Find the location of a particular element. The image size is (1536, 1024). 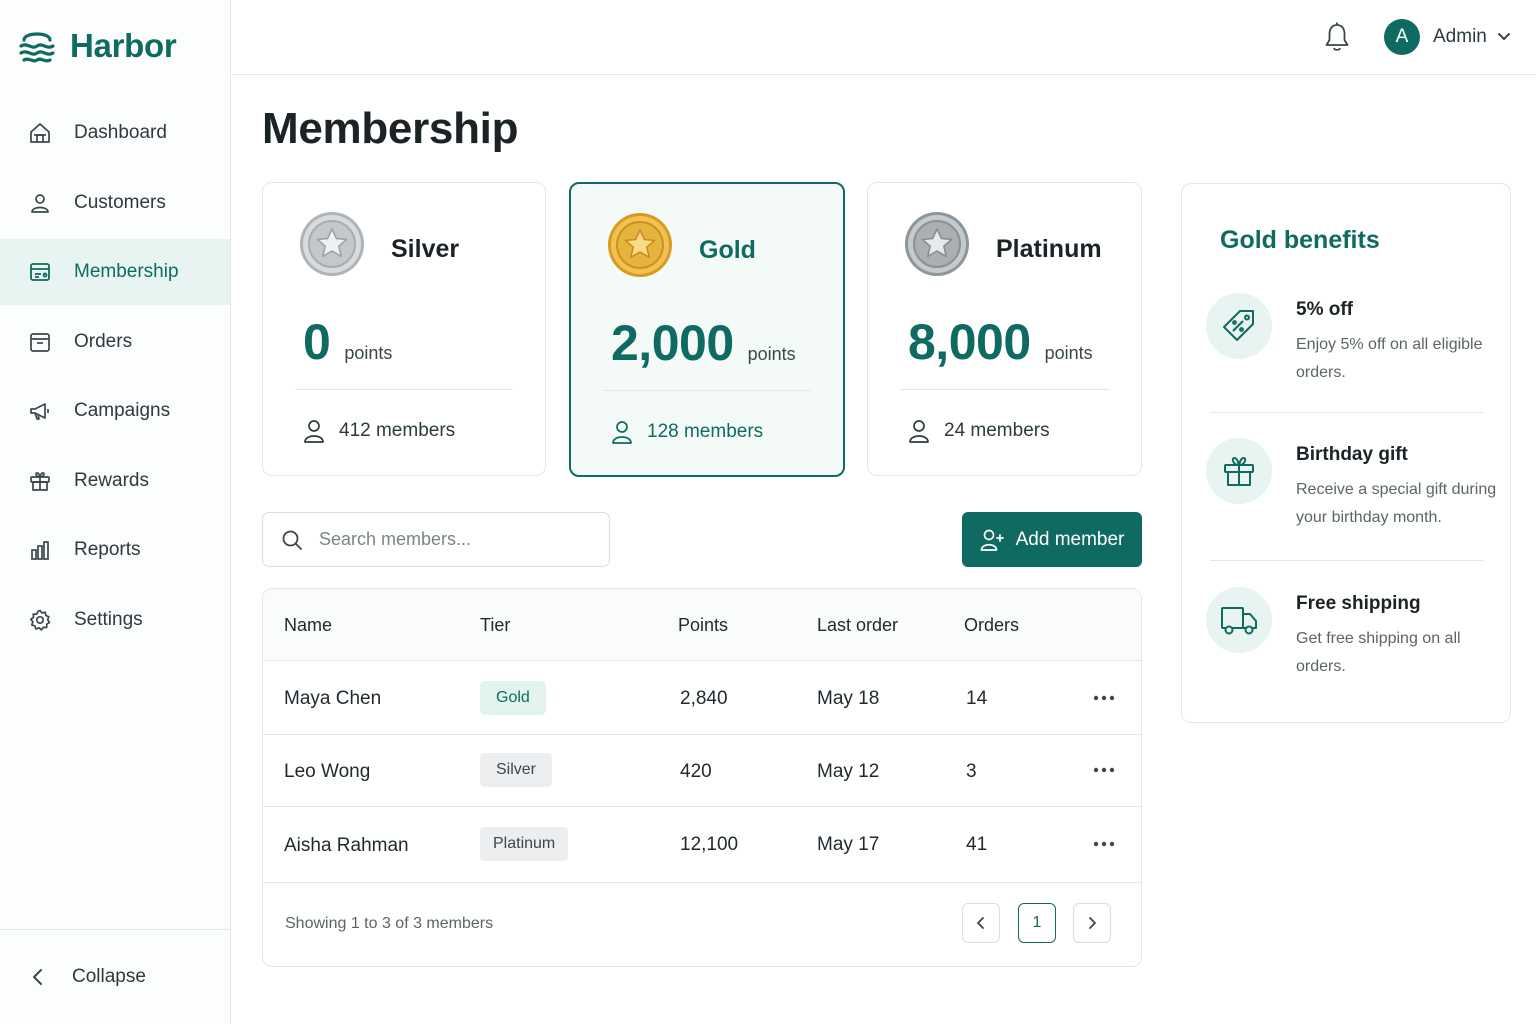

prev-page-button is located at coordinates (981, 923).